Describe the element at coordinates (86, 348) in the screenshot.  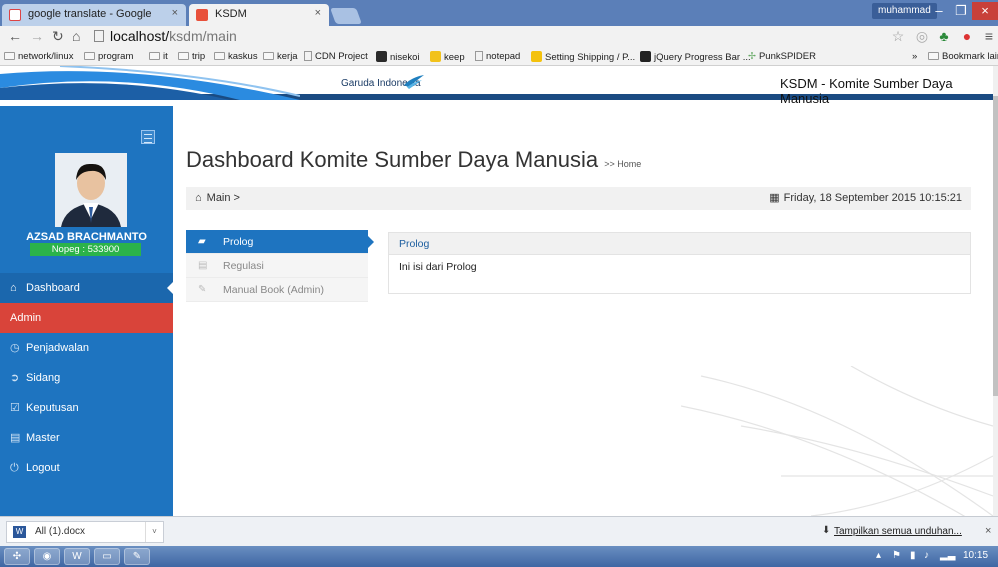
I see `sidebar-item-penjadwalan: ◷ Penjadwalan` at that location.